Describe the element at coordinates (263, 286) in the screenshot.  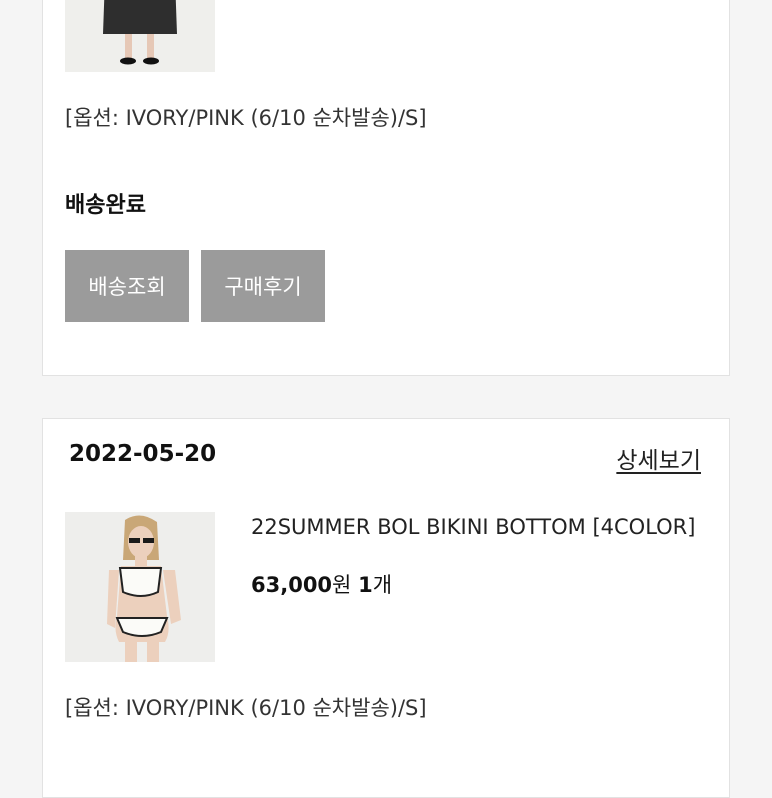
I see `review-button: 구매후기` at that location.